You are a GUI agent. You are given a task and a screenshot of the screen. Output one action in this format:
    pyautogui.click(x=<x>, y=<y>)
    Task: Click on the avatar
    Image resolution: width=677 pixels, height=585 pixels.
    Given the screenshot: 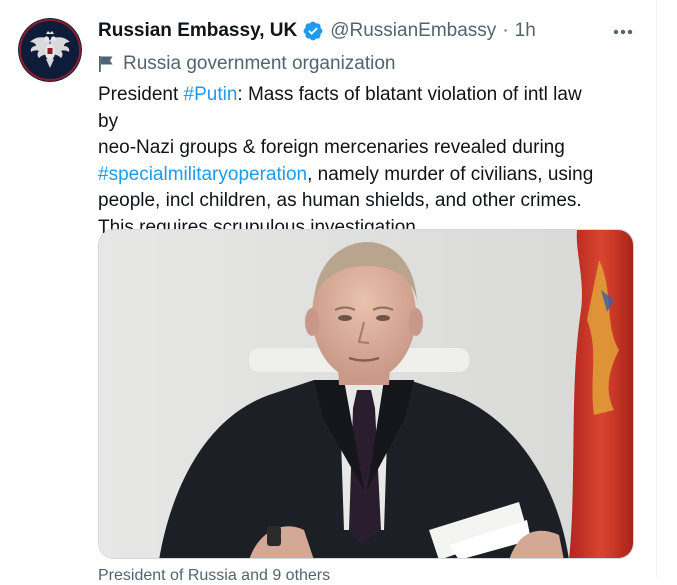 What is the action you would take?
    pyautogui.click(x=50, y=50)
    